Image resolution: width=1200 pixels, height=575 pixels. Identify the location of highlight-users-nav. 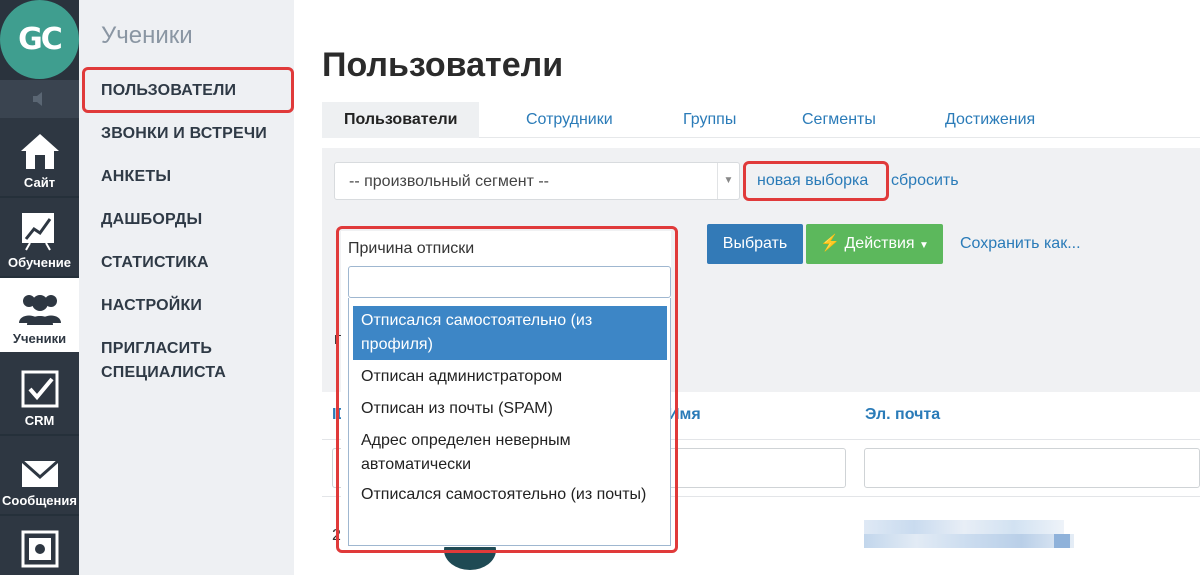
(188, 90).